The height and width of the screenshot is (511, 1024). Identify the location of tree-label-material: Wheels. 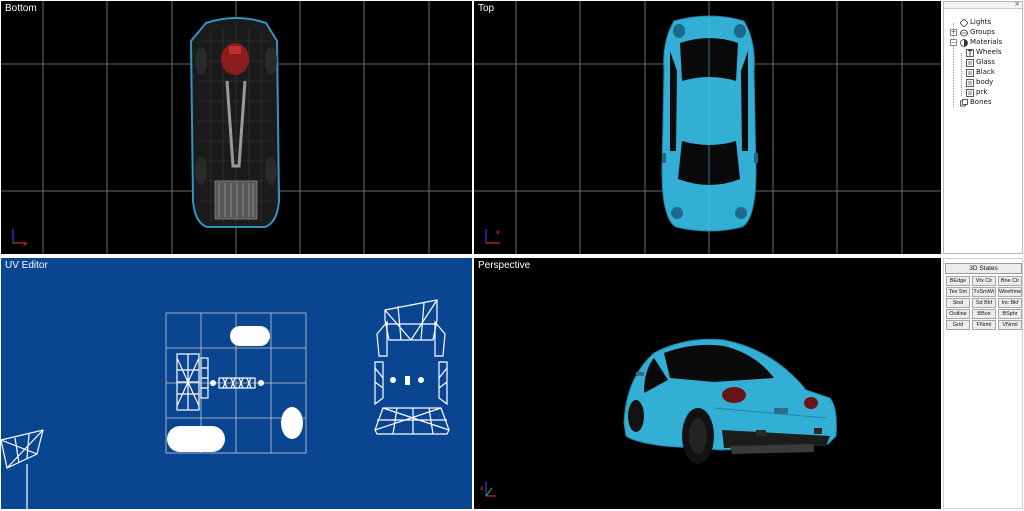
(989, 52).